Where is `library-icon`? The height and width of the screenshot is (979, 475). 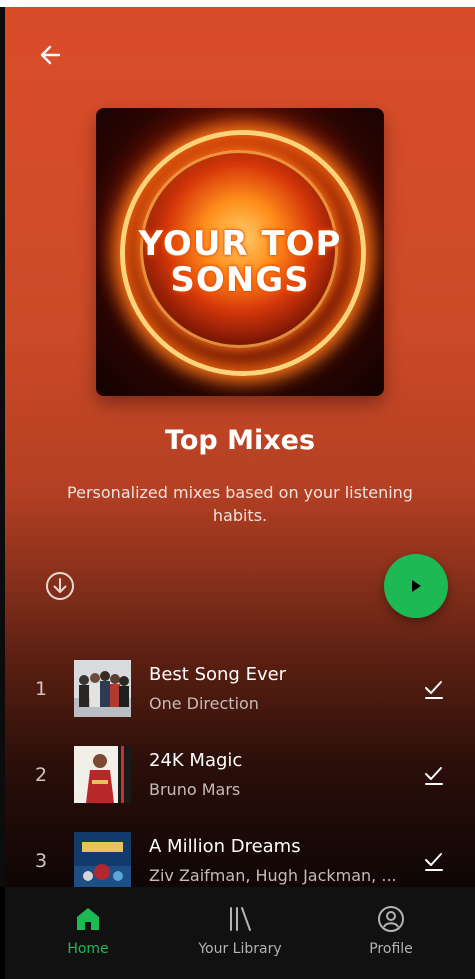
library-icon is located at coordinates (240, 919).